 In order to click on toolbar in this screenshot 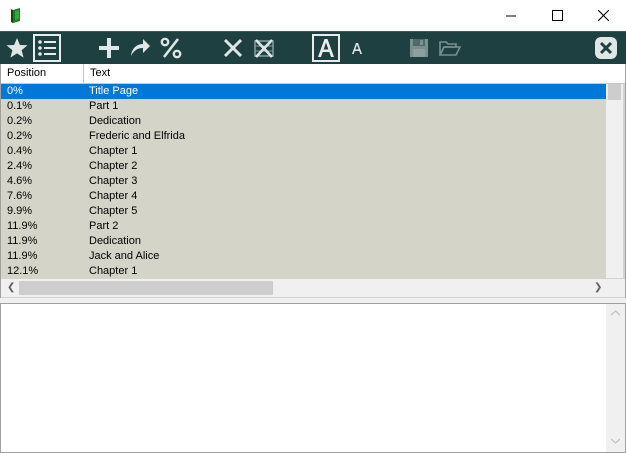, I will do `click(313, 47)`.